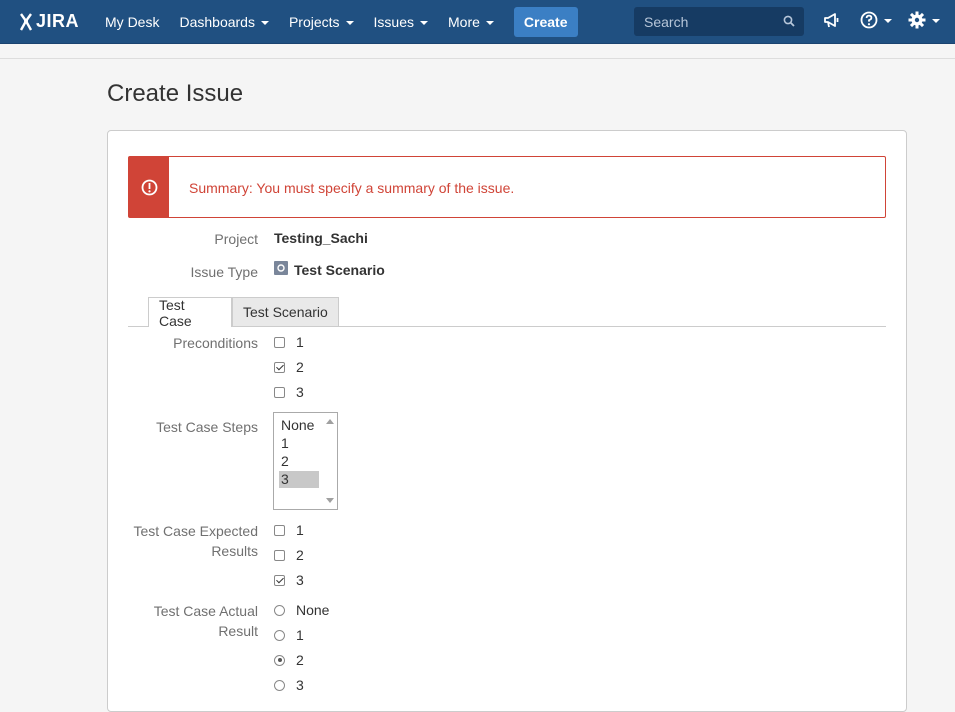 Image resolution: width=955 pixels, height=712 pixels. I want to click on actual-2-label: 2, so click(300, 660).